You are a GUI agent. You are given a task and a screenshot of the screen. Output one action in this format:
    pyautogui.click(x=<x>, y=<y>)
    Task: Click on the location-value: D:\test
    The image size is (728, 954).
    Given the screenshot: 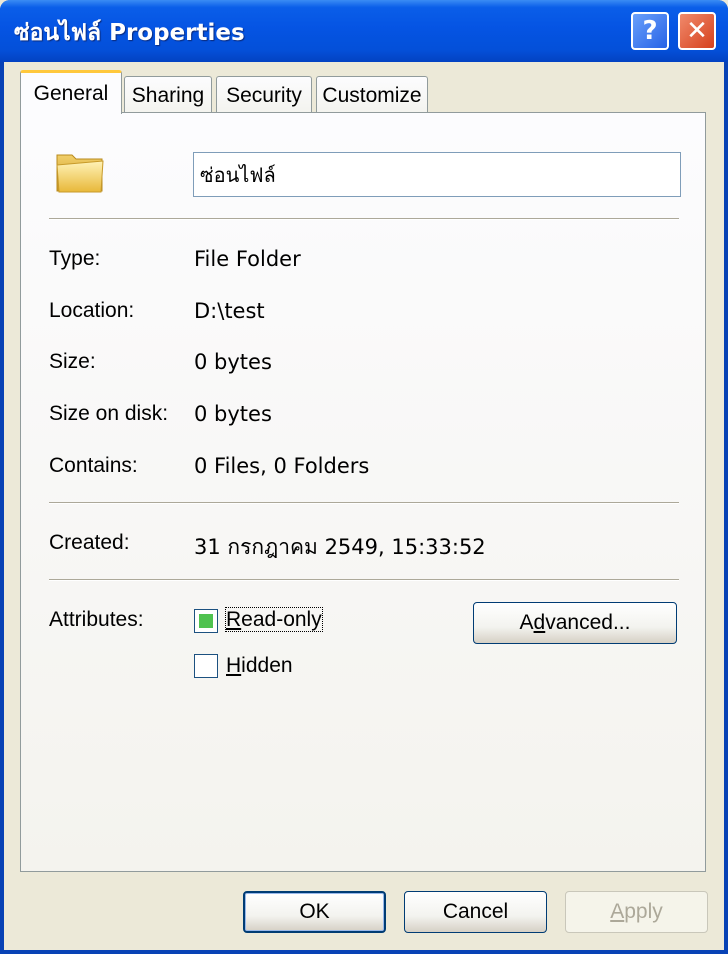 What is the action you would take?
    pyautogui.click(x=229, y=311)
    